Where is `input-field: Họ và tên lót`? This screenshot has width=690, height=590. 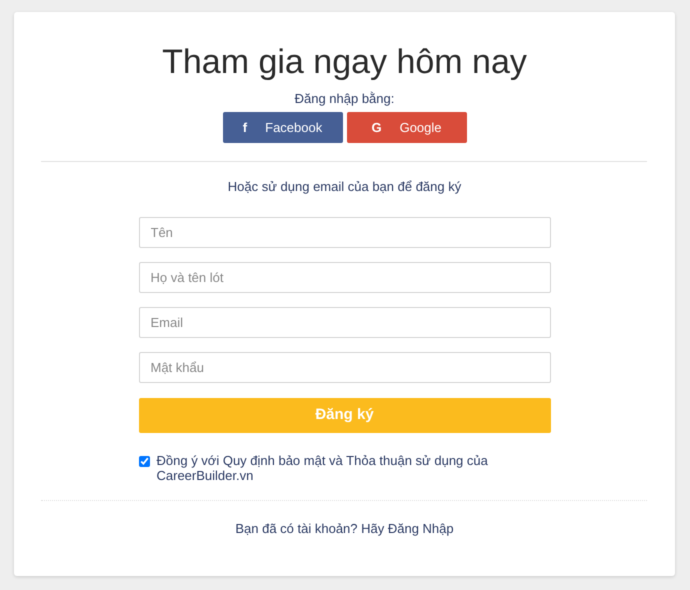 input-field: Họ và tên lót is located at coordinates (344, 277).